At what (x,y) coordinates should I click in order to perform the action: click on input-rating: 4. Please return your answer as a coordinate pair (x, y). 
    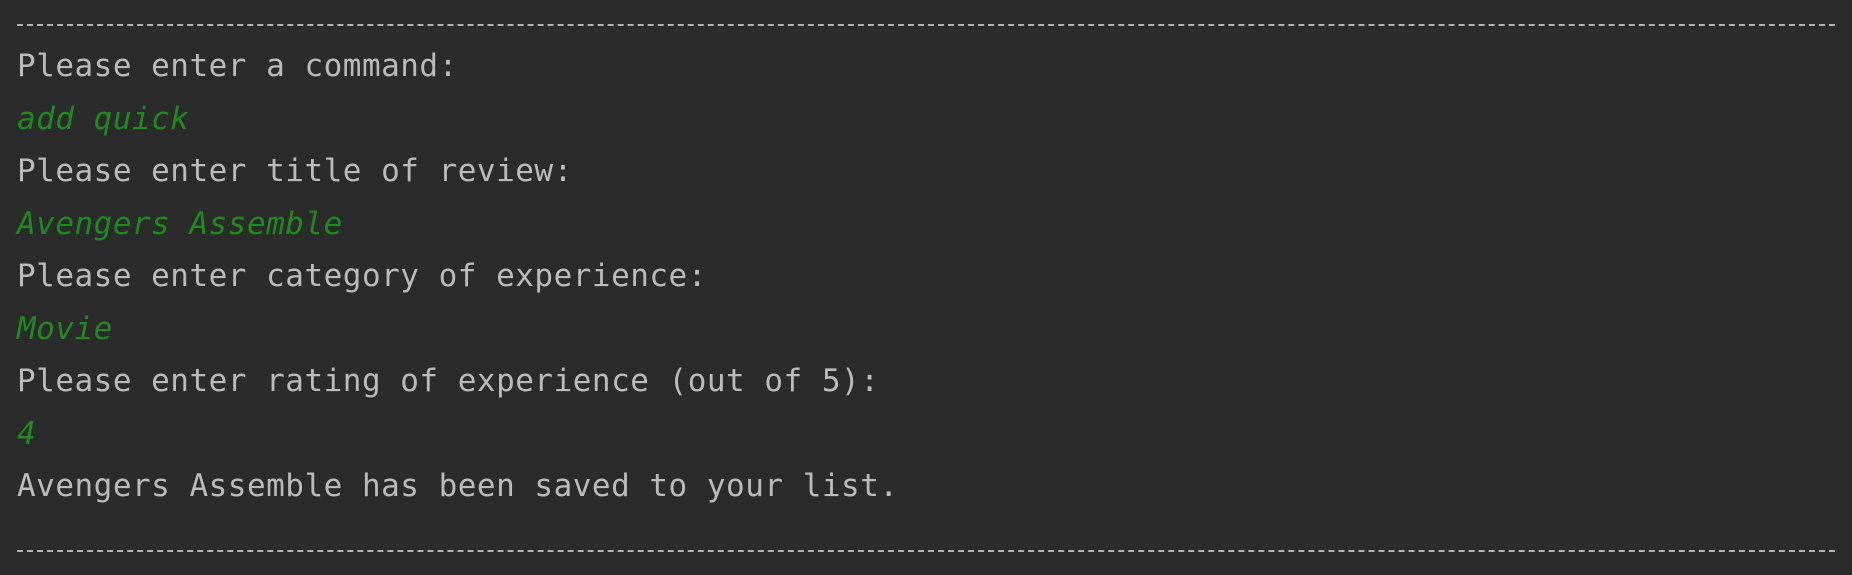
    Looking at the image, I should click on (27, 434).